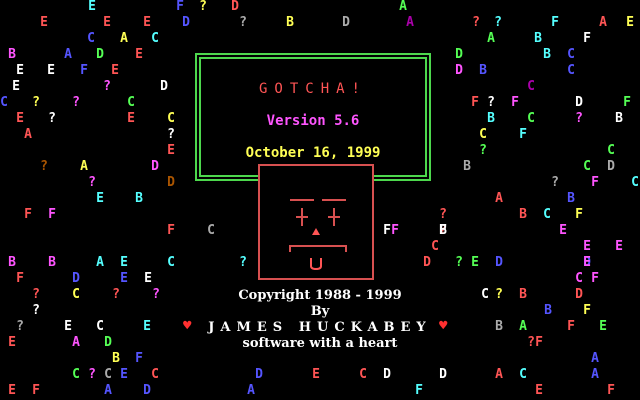  What do you see at coordinates (316, 222) in the screenshot?
I see `robot-face-icon` at bounding box center [316, 222].